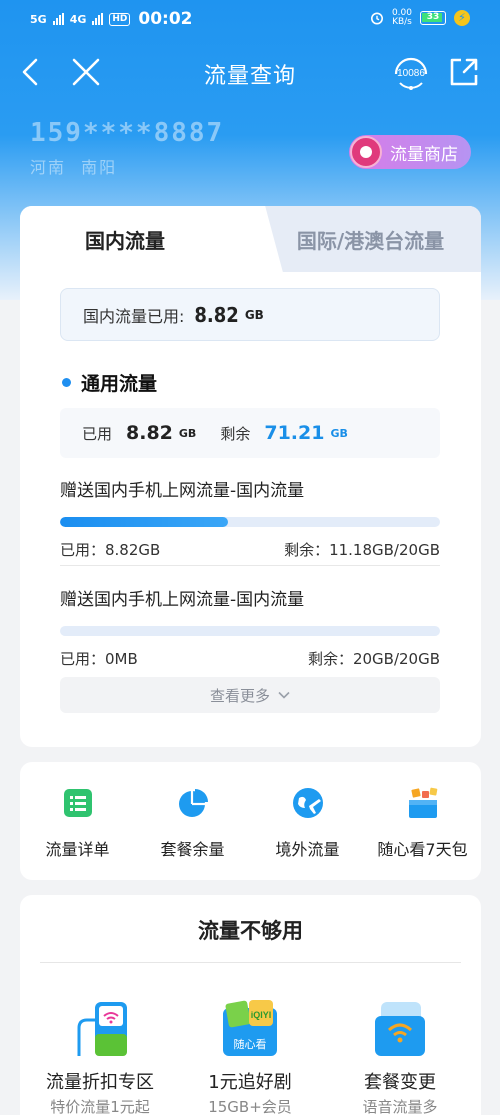 This screenshot has width=500, height=1115. I want to click on general-used-value: 8.82, so click(149, 433).